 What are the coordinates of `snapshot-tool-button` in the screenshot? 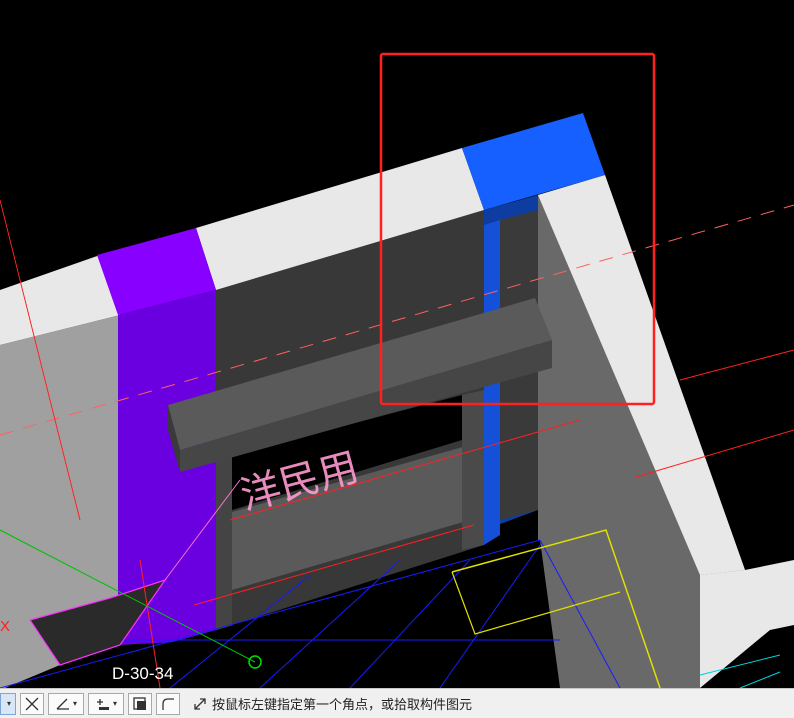 It's located at (140, 703).